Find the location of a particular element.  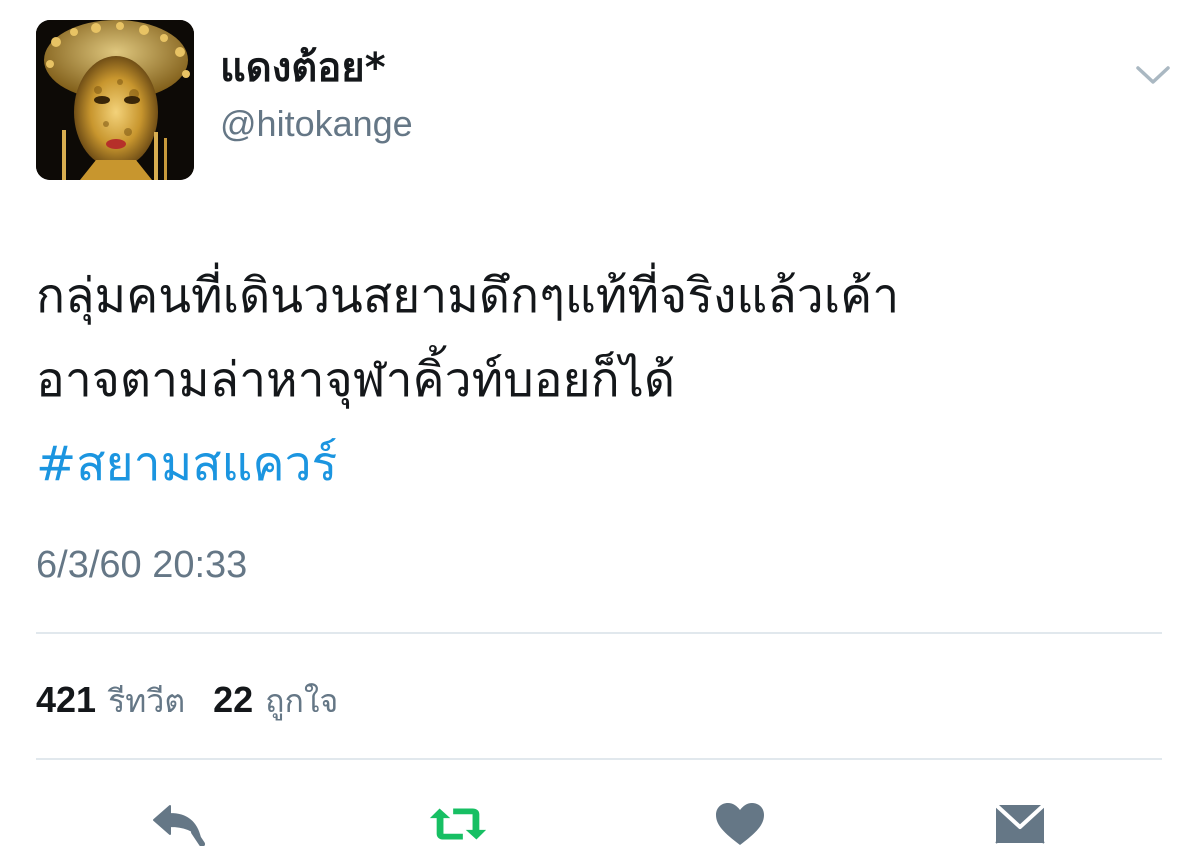

retweet-button is located at coordinates (458, 824).